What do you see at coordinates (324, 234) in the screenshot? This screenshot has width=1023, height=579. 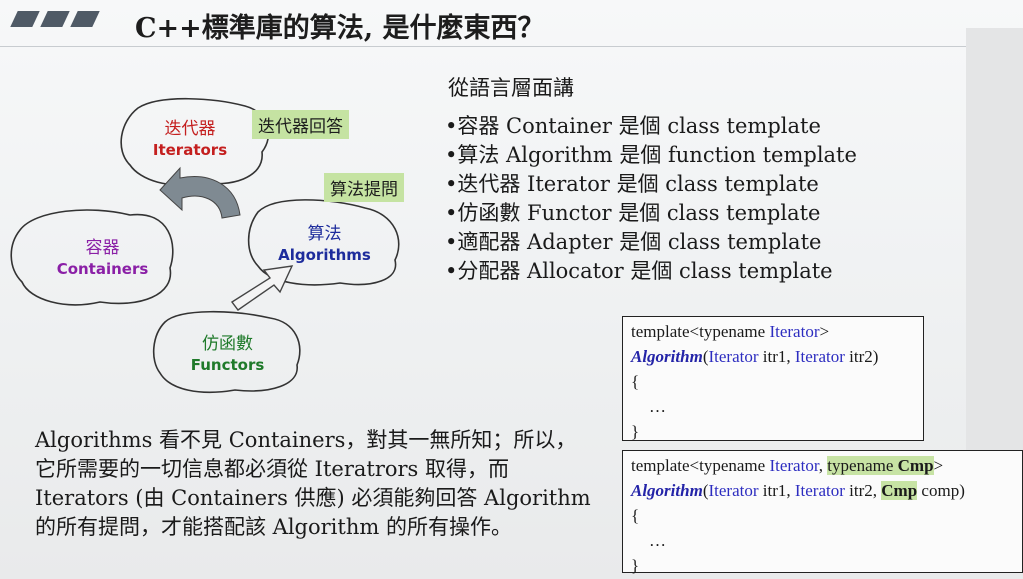 I see `algorithms-zh-label: 算法` at bounding box center [324, 234].